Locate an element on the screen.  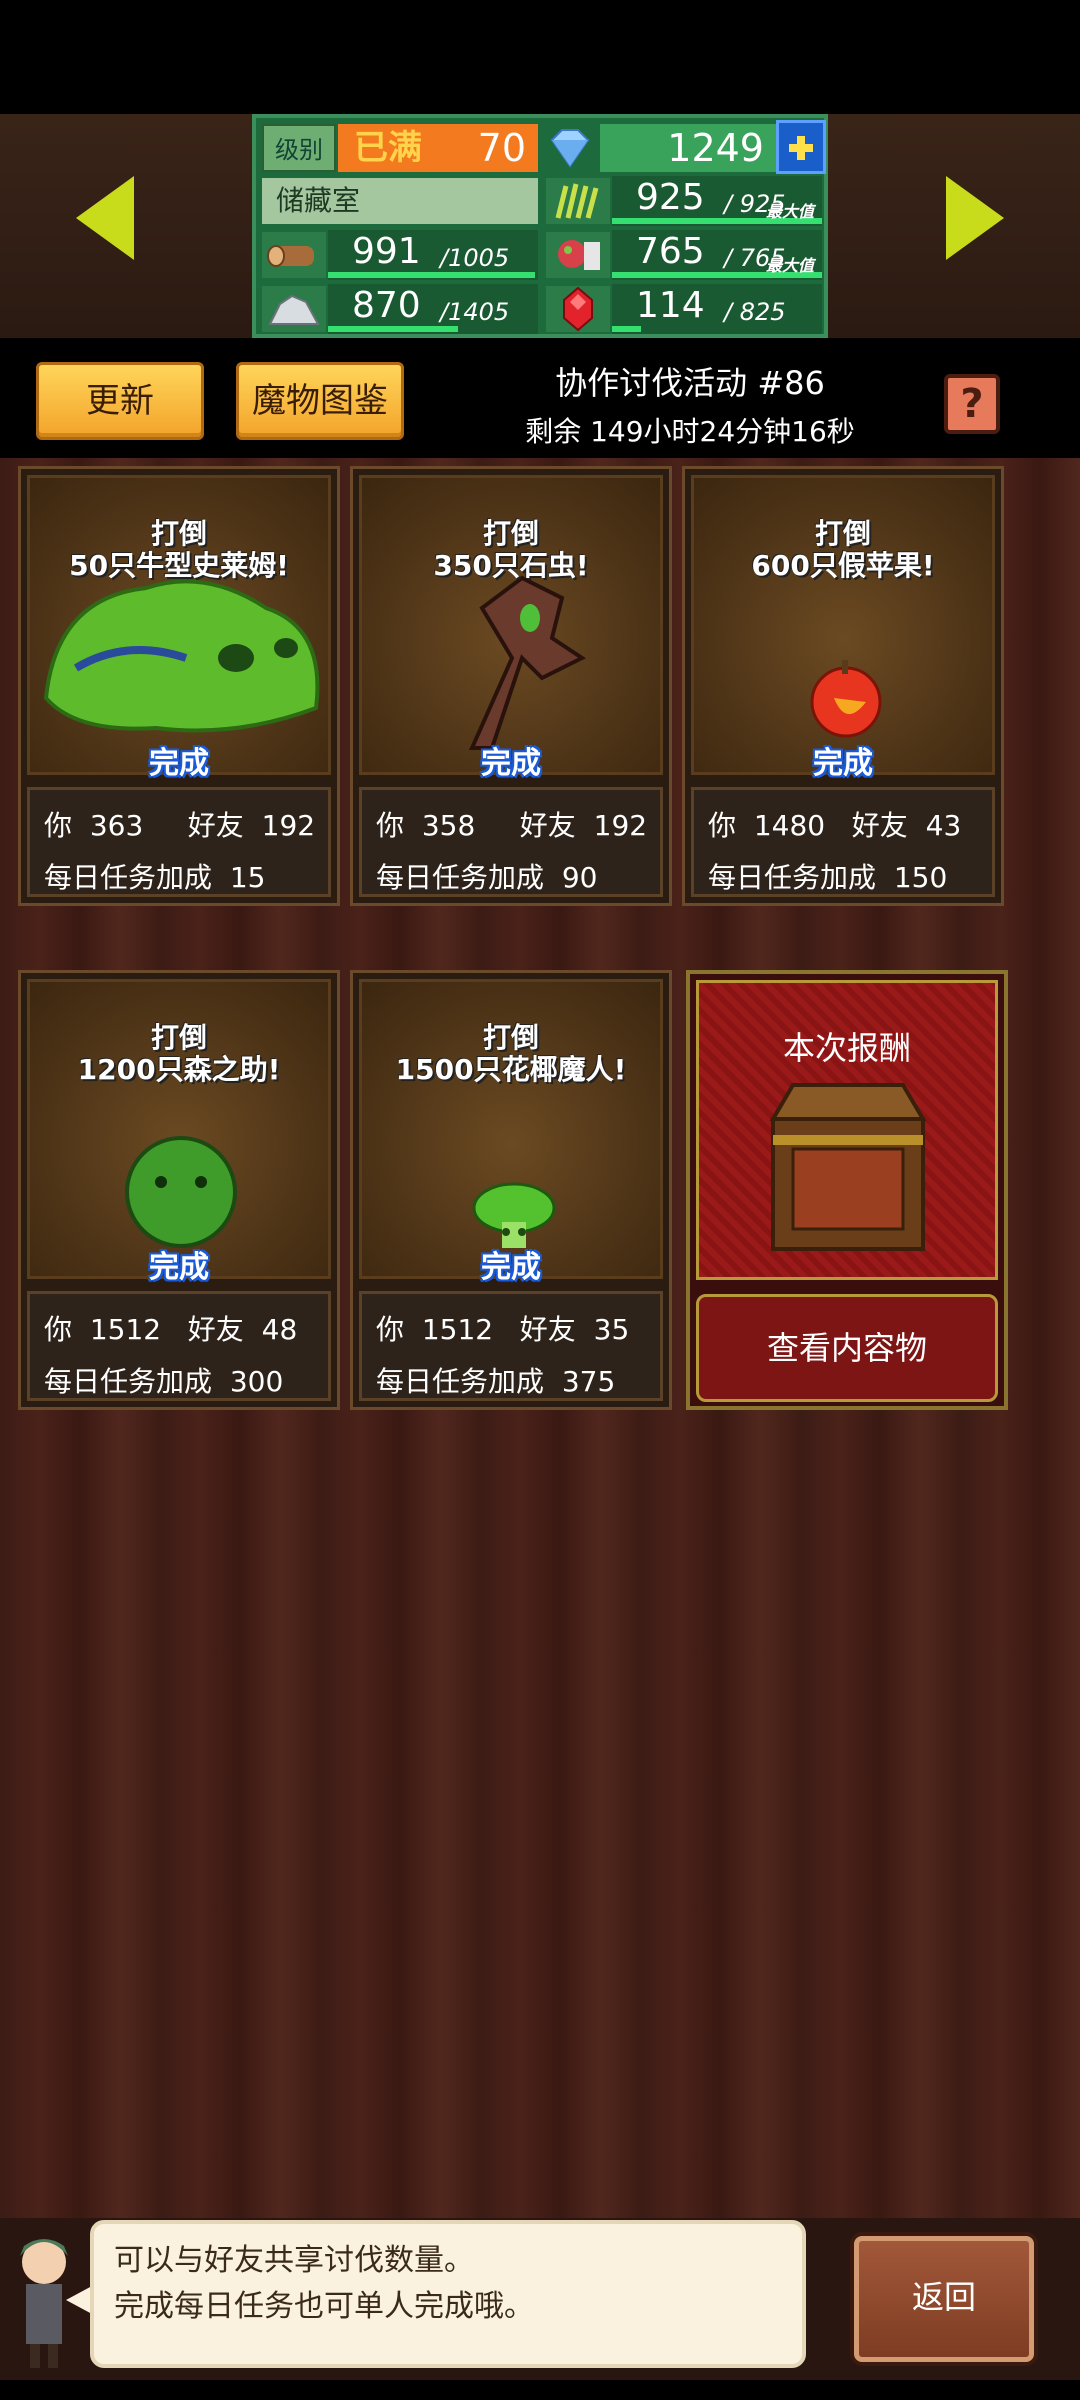
speech-bubble-tail is located at coordinates (79, 2300).